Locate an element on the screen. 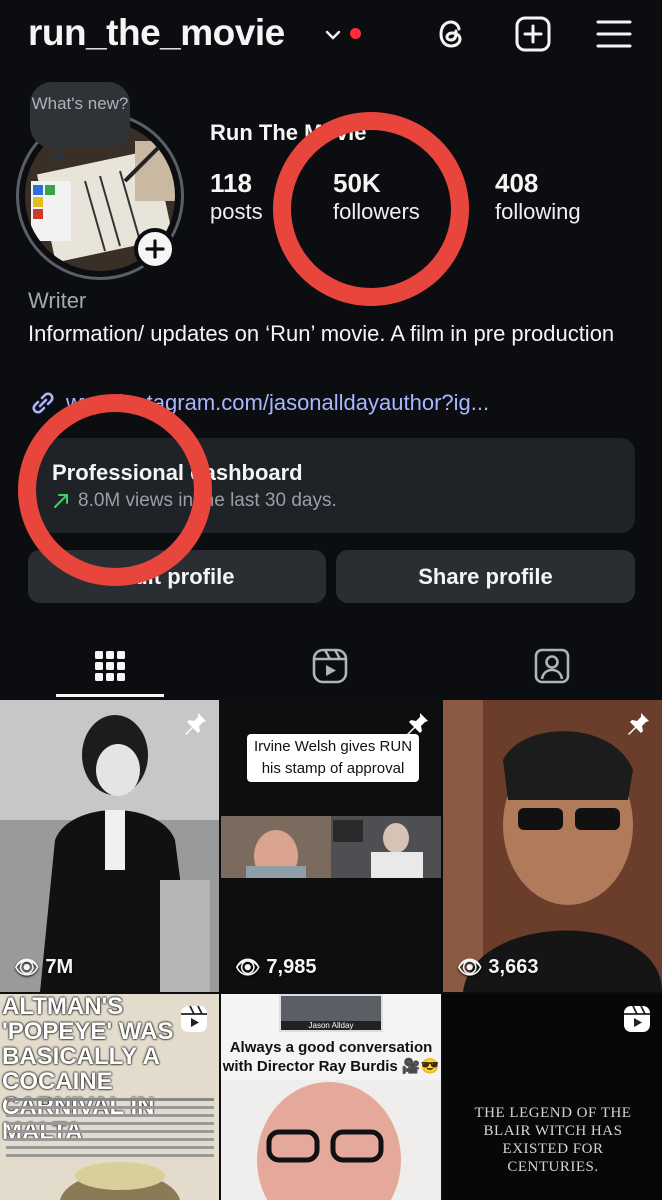 Image resolution: width=662 pixels, height=1200 pixels. views-count: 👁 3,663 is located at coordinates (497, 967).